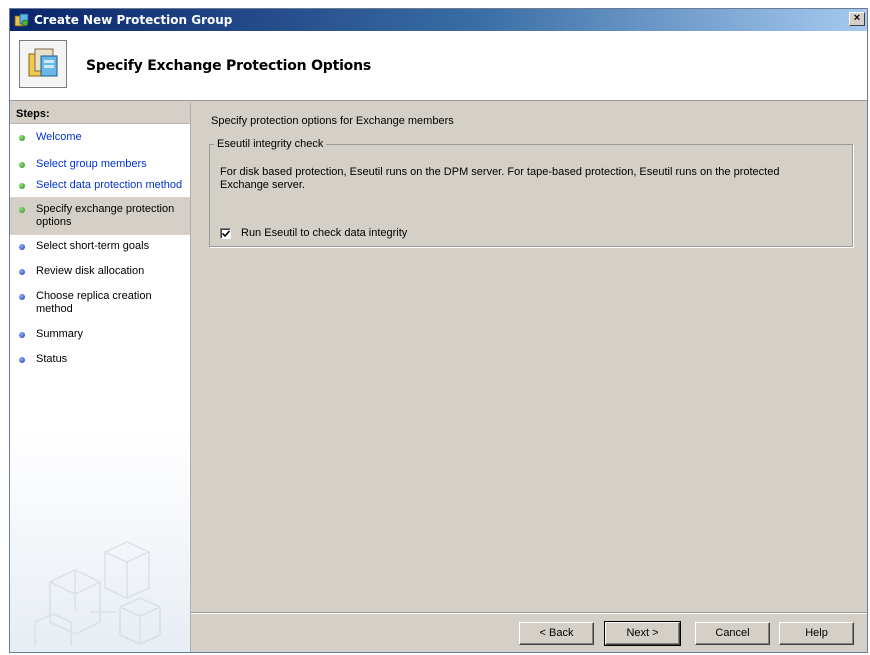 The width and height of the screenshot is (870, 655). I want to click on step-review-disk-allocation: Review disk allocation, so click(100, 271).